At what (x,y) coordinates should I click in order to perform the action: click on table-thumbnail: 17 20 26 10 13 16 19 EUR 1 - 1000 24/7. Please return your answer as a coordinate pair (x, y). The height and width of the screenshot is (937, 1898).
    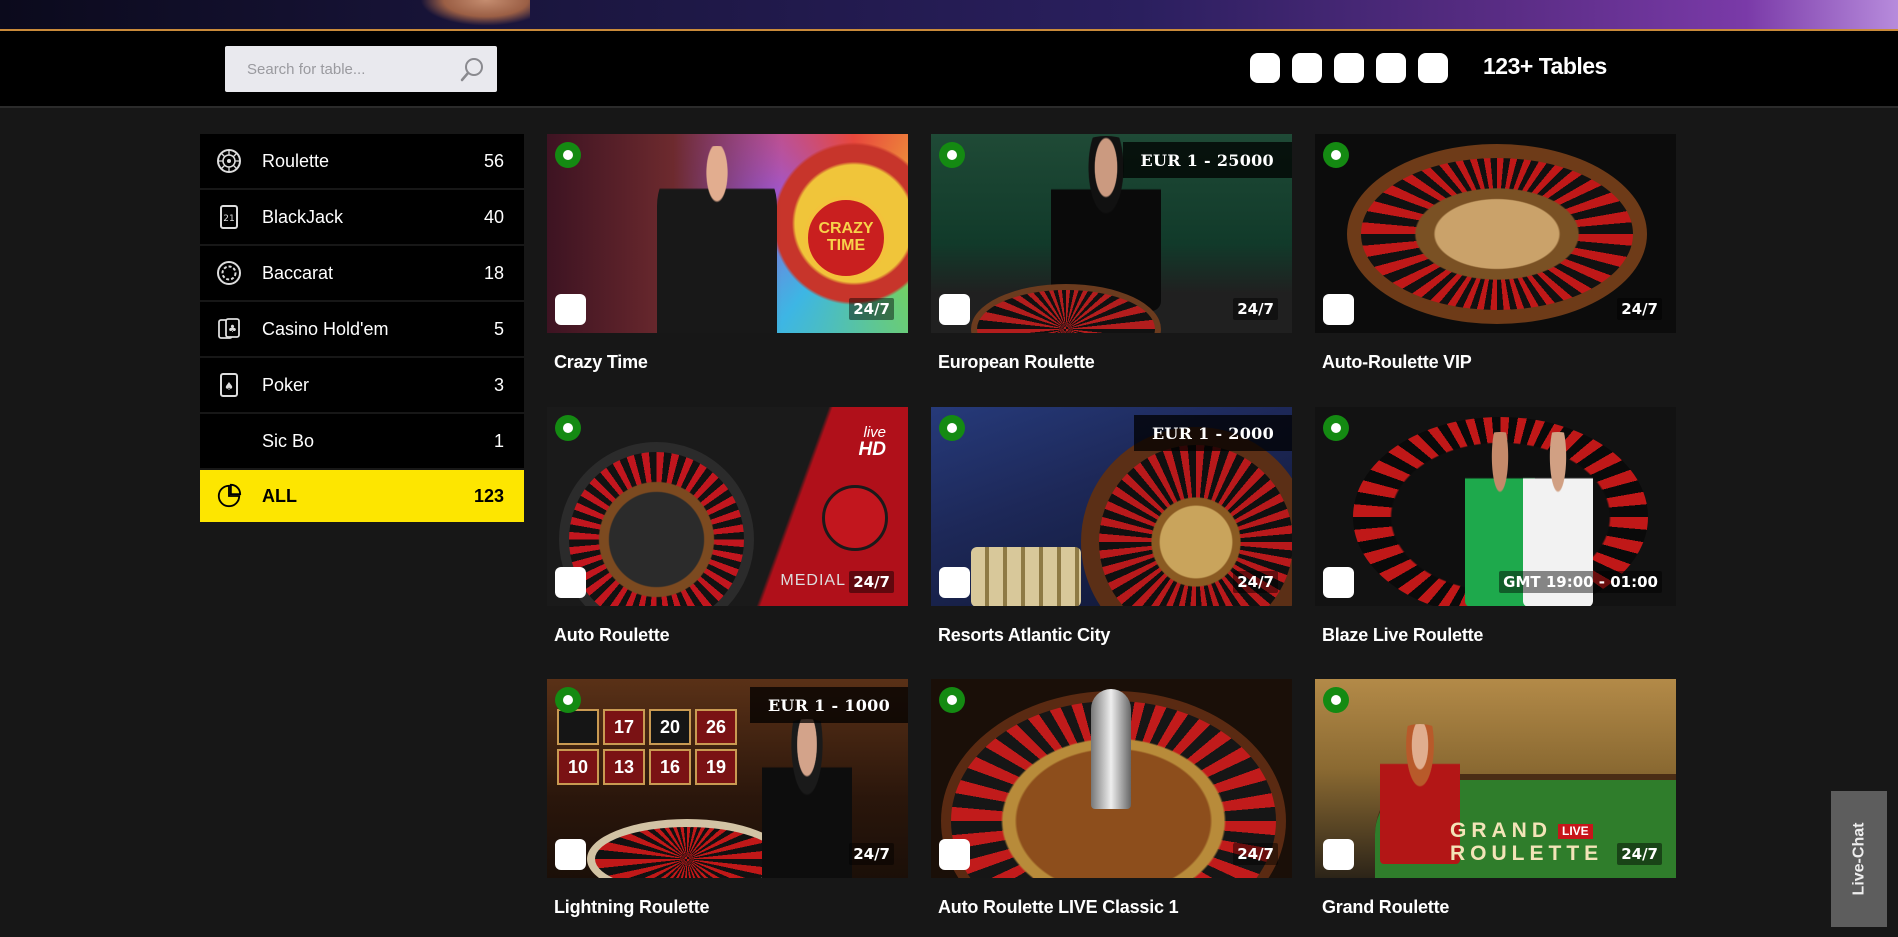
    Looking at the image, I should click on (727, 778).